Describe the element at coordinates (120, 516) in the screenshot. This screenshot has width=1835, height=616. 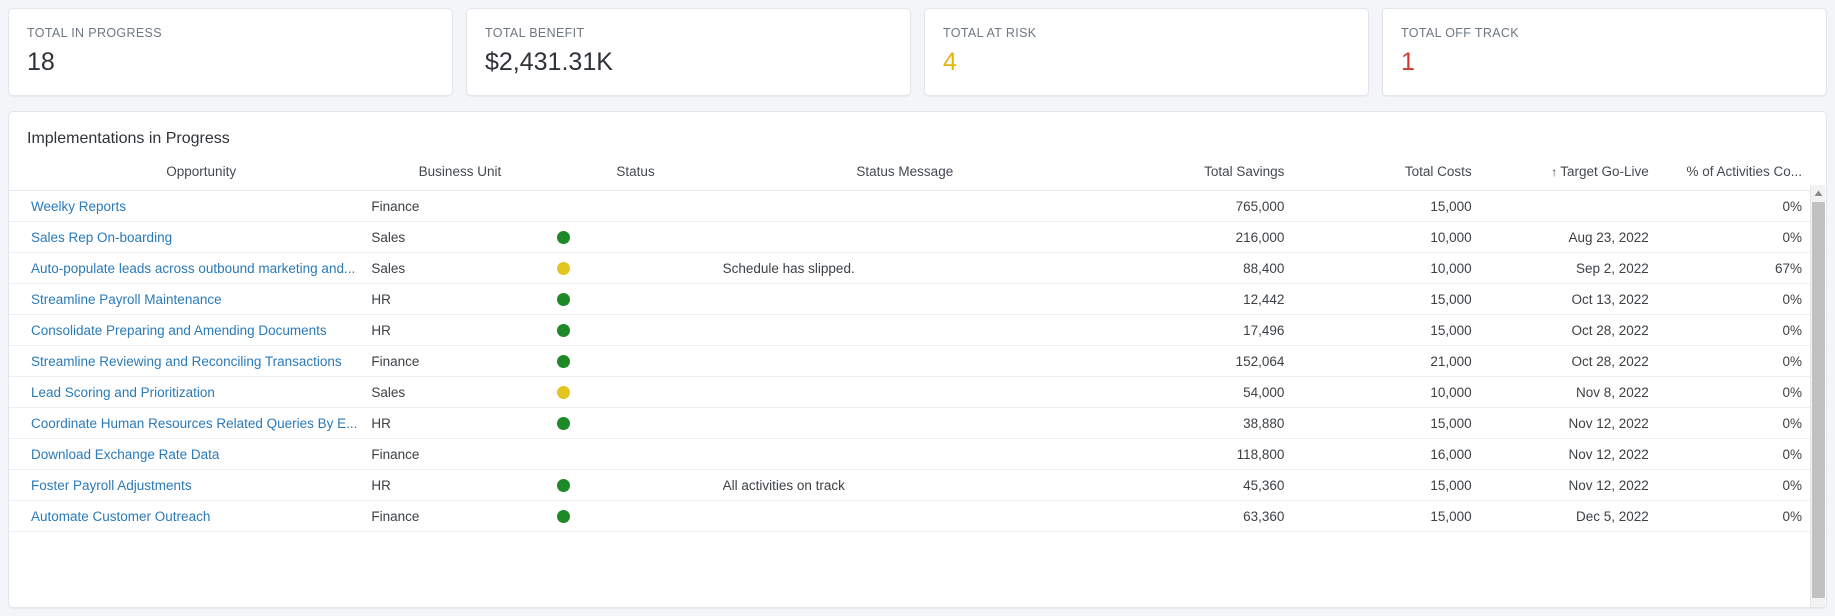
I see `opportunity-link: Automate Customer Outreach` at that location.